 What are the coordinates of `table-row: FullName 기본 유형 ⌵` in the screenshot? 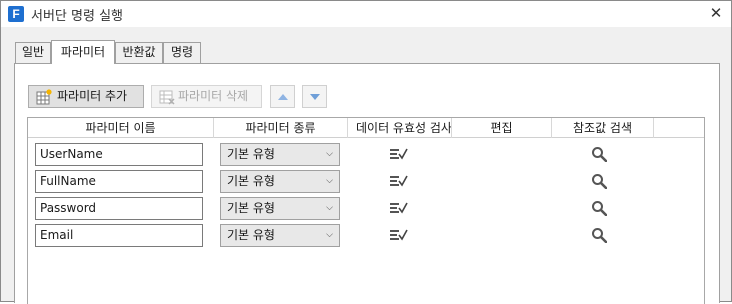 It's located at (366, 181).